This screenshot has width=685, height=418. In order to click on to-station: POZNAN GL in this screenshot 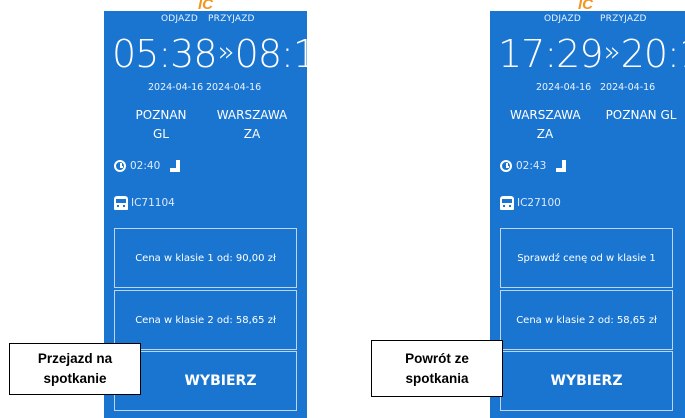, I will do `click(641, 115)`.